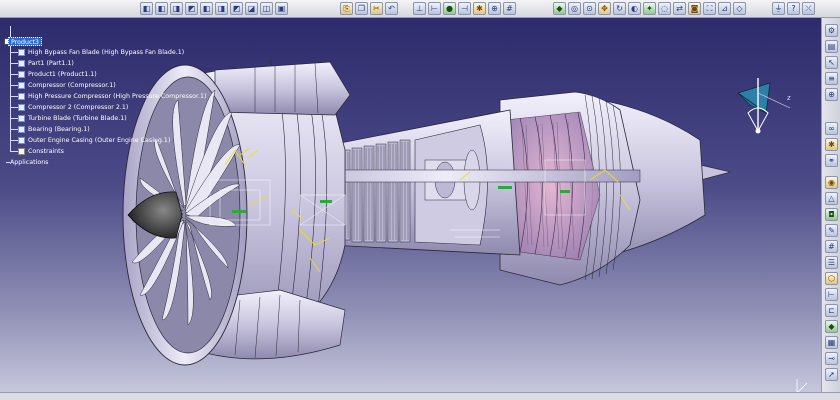  What do you see at coordinates (604, 8) in the screenshot?
I see `pan-icon: ✥` at bounding box center [604, 8].